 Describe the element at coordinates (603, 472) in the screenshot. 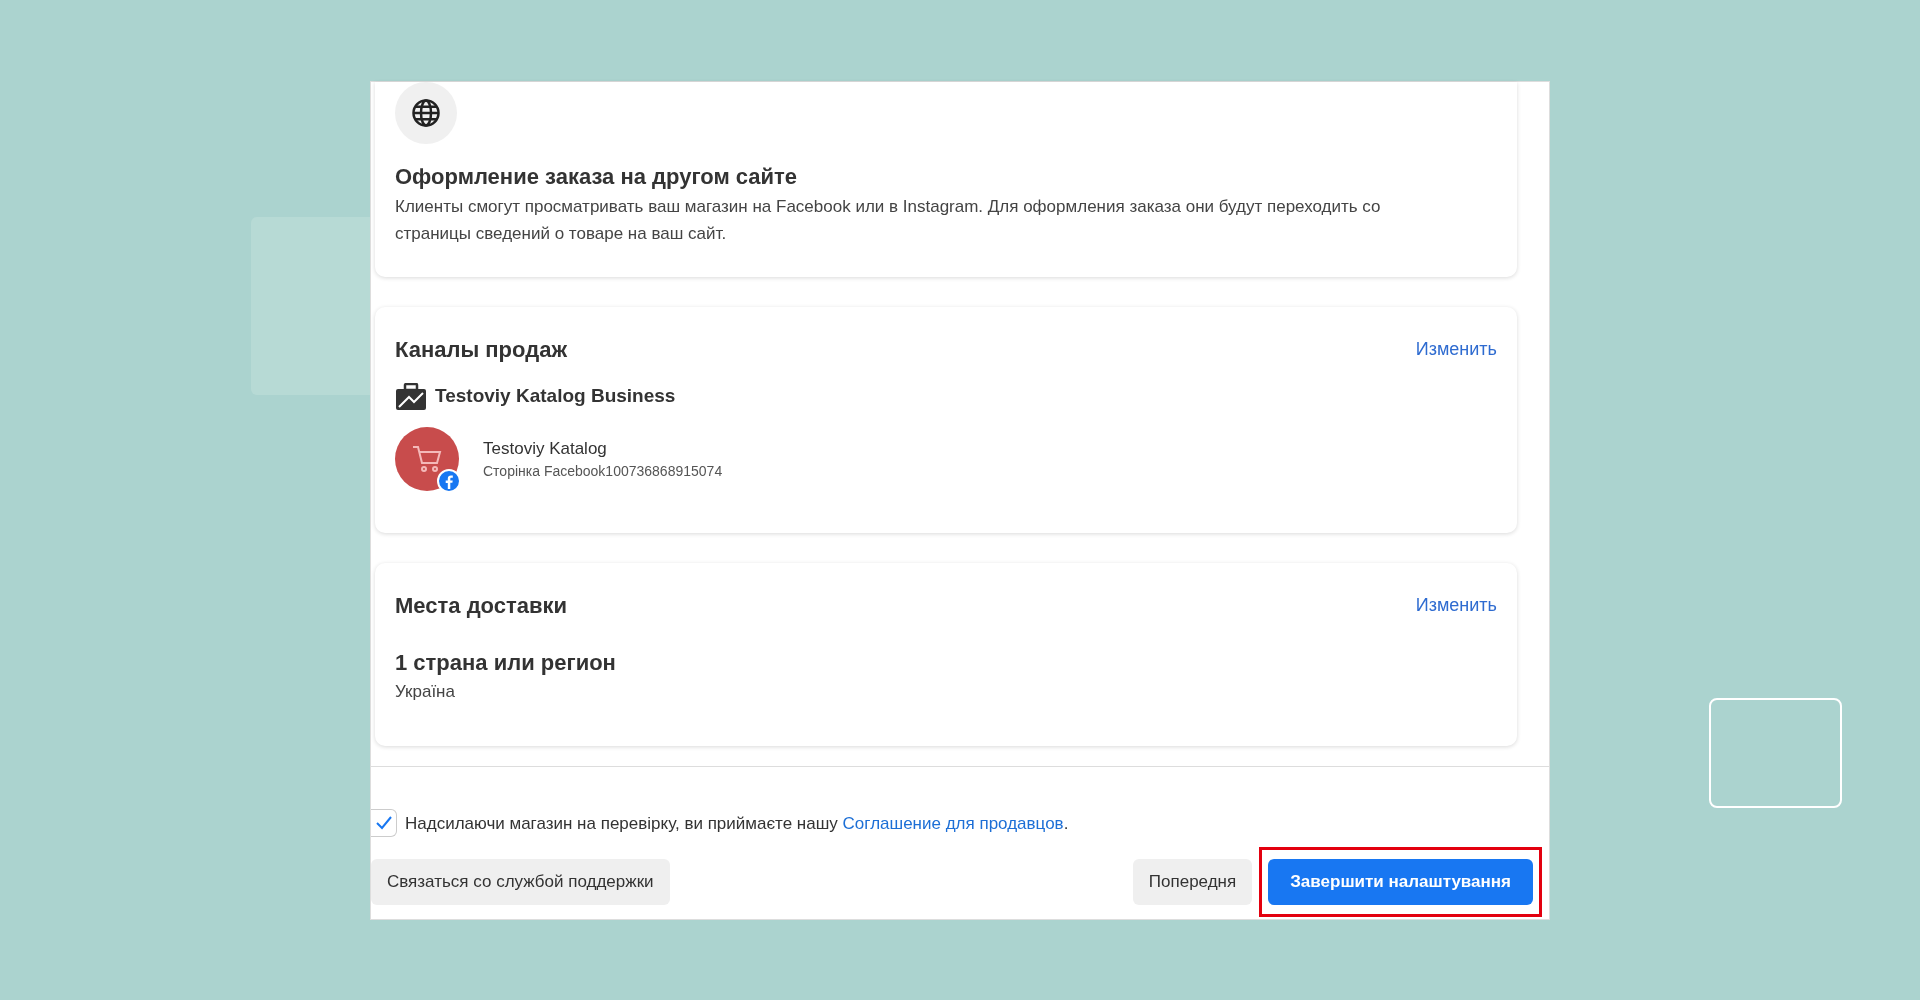

I see `page-subtitle: Сторінка Facebook100736868915074` at that location.